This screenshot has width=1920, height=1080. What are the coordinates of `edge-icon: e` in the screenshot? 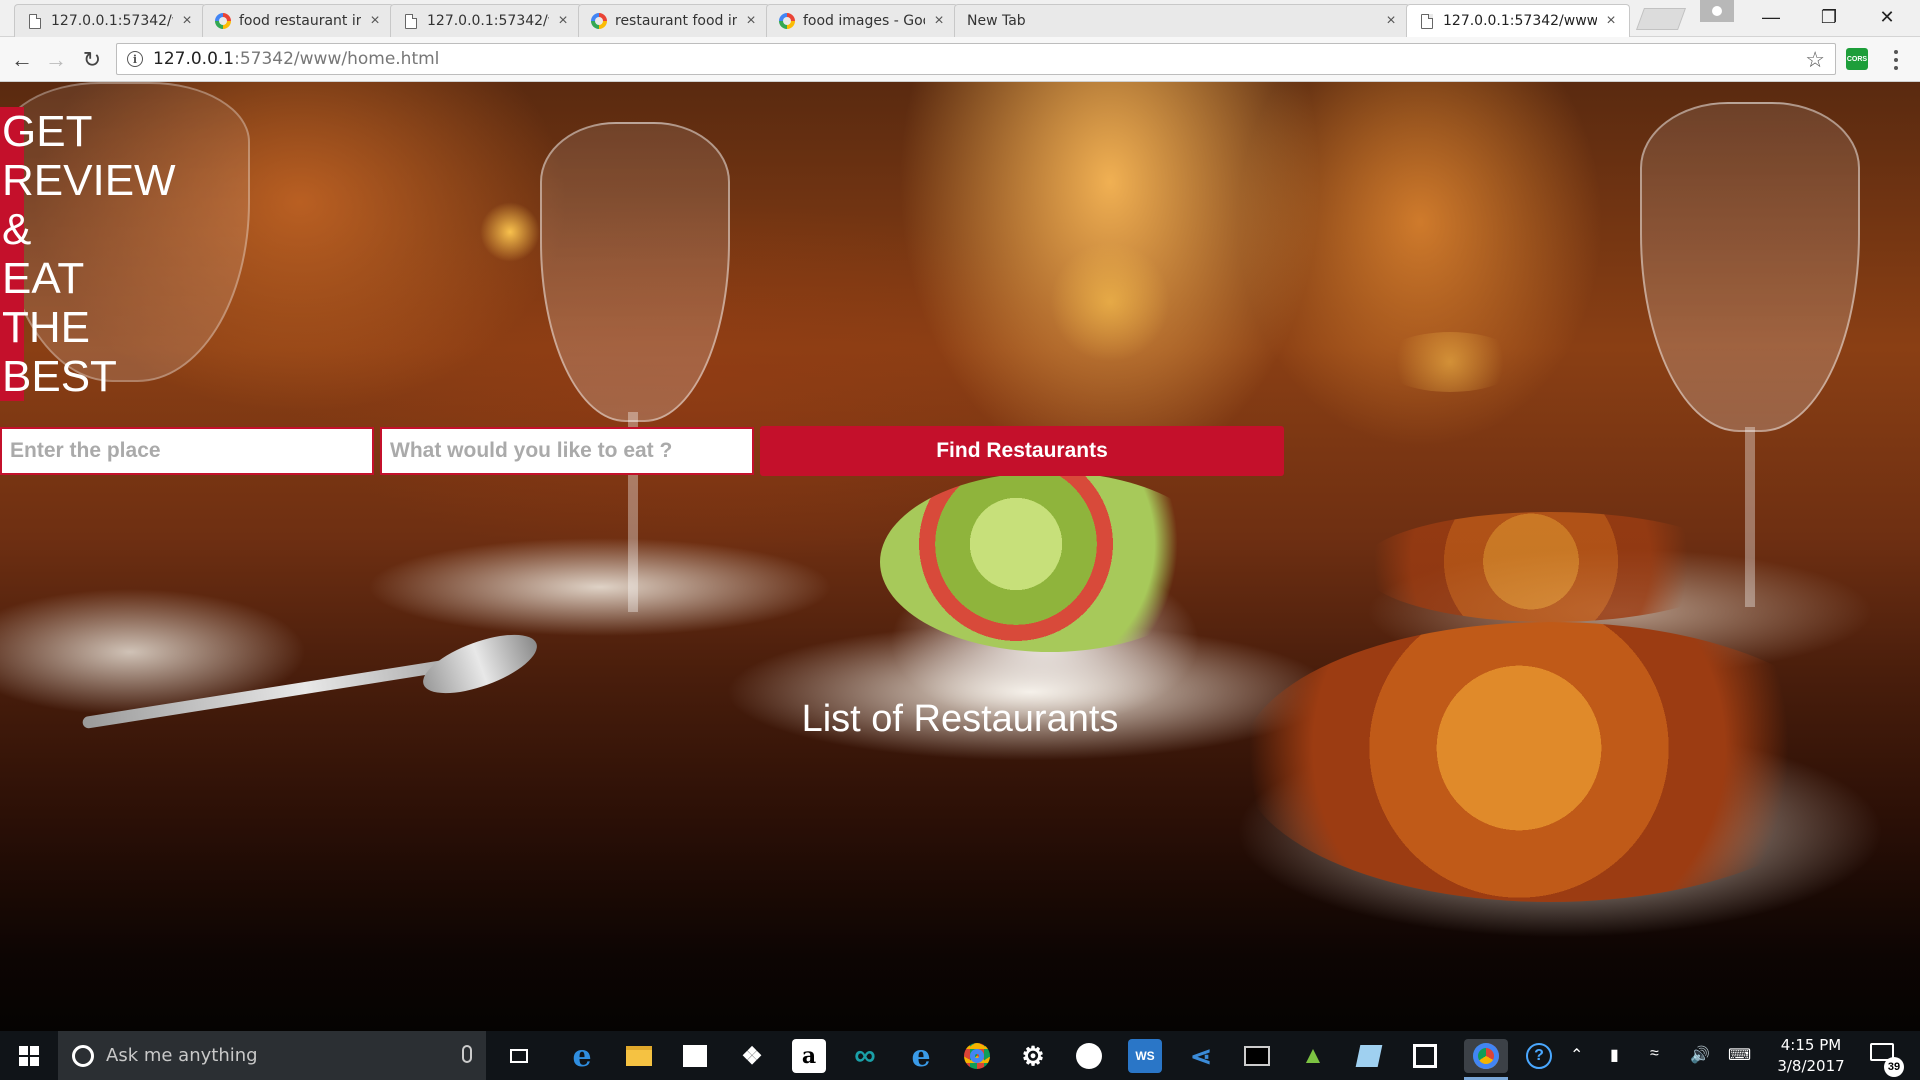 It's located at (582, 1056).